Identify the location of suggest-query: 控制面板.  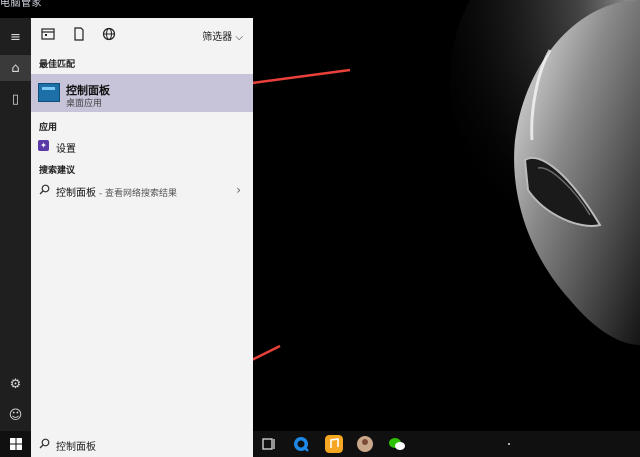
(76, 193).